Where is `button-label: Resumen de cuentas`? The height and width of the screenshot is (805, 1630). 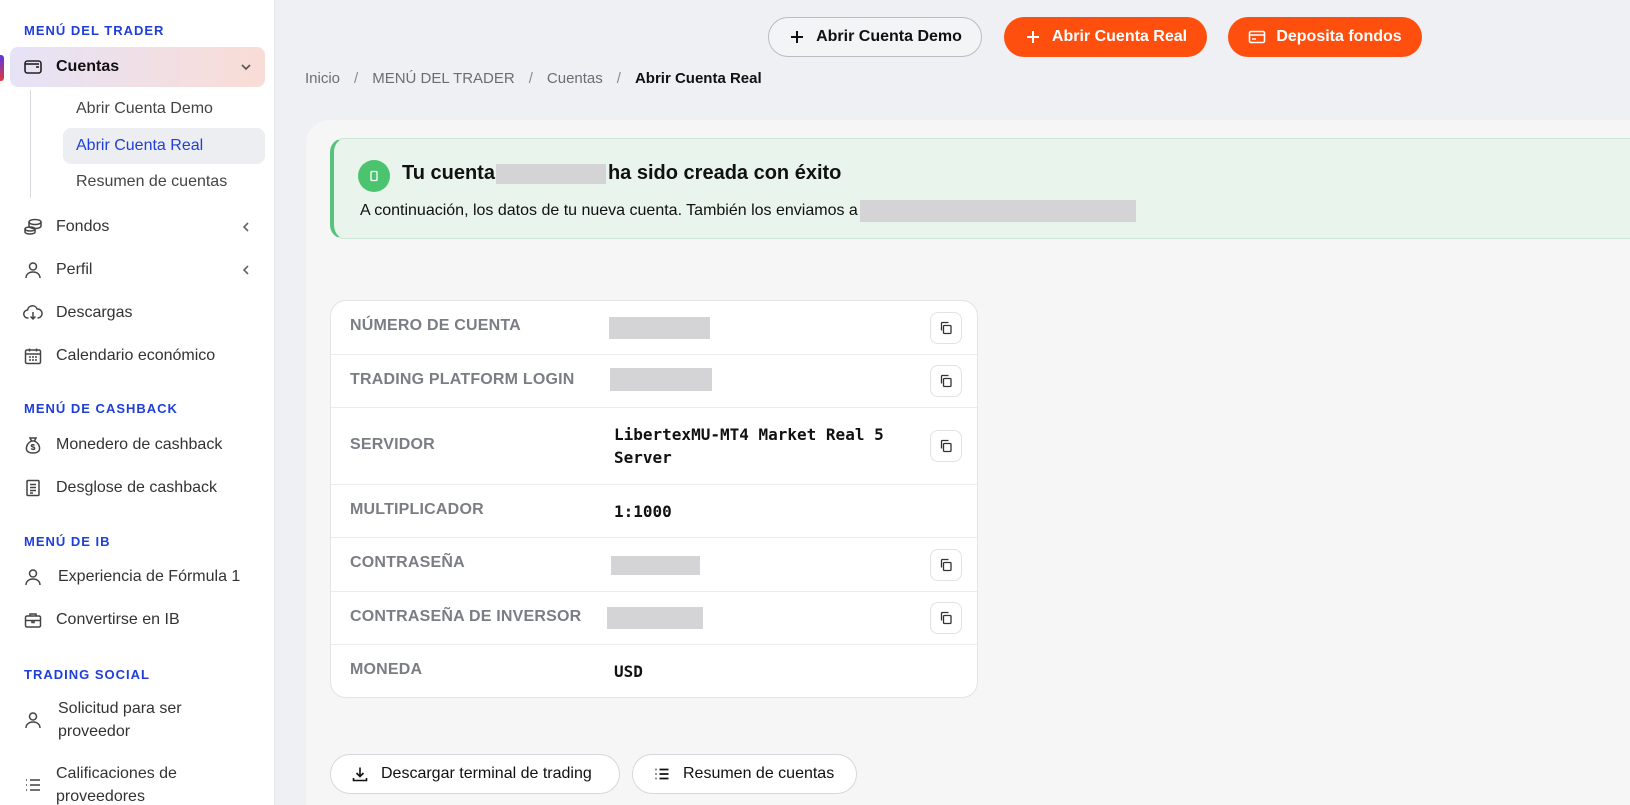 button-label: Resumen de cuentas is located at coordinates (759, 773).